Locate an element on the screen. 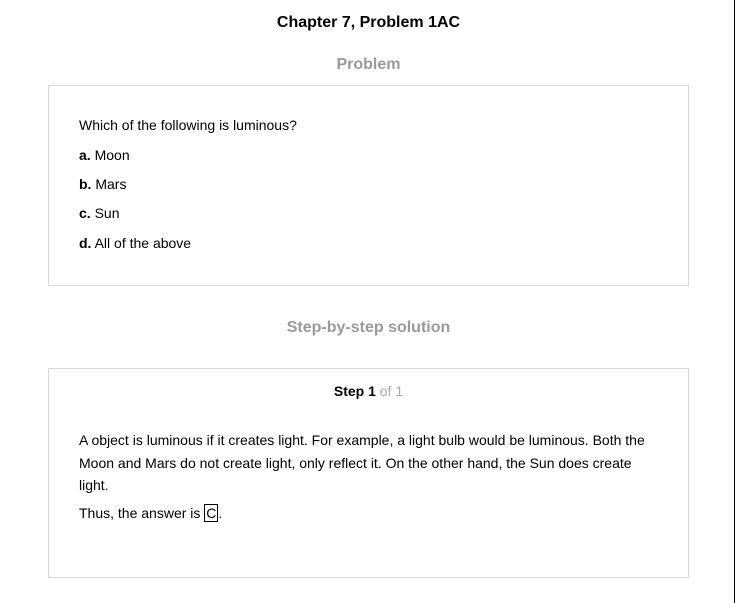  chapter-title: Chapter 7, Problem 1AC is located at coordinates (368, 22).